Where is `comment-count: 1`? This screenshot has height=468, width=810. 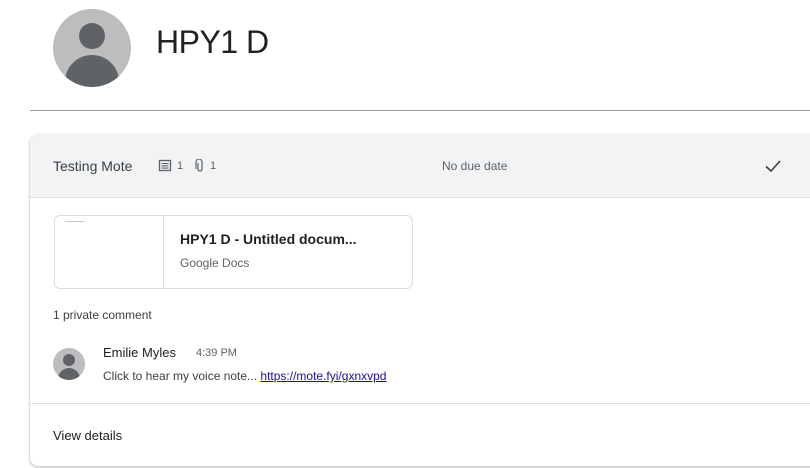 comment-count: 1 is located at coordinates (170, 166).